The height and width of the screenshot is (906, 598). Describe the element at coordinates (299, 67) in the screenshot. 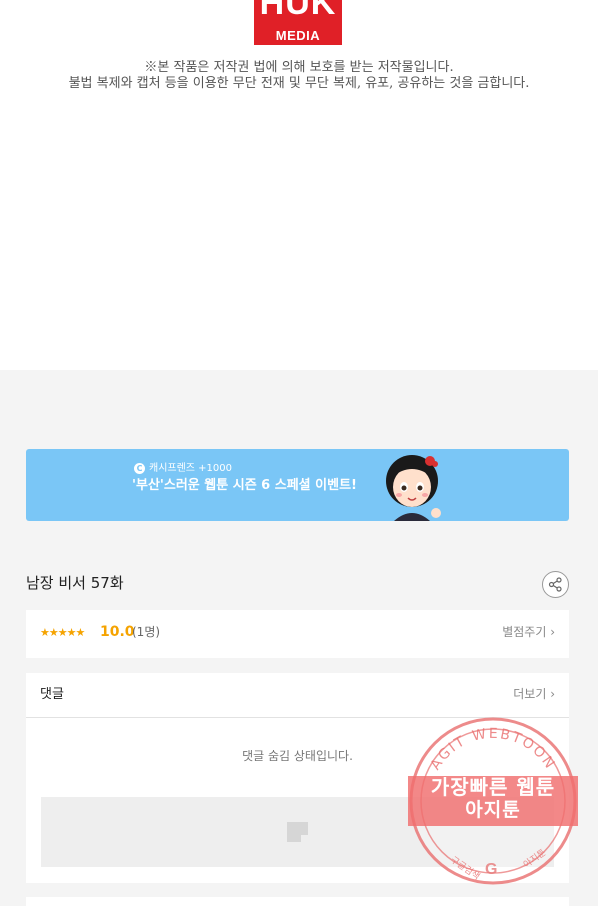

I see `copyright-notice-line1: ※본 작품은 저작권 법에 의해 보호를 받는 저작물입니다.` at that location.